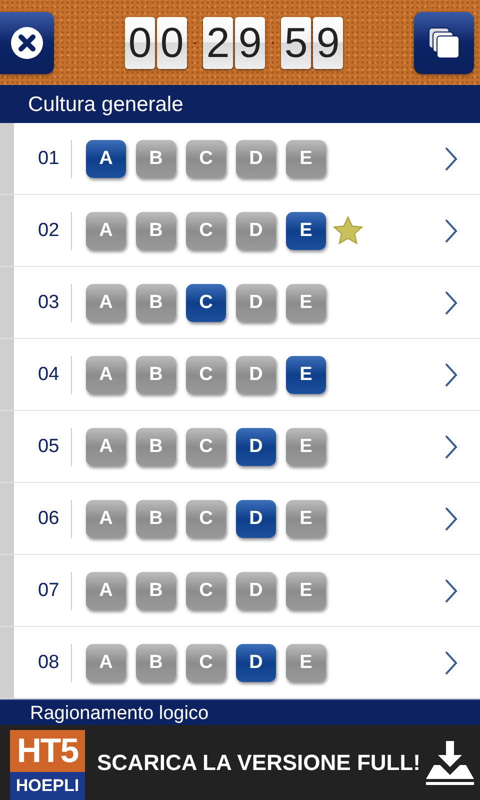 The width and height of the screenshot is (480, 800). Describe the element at coordinates (450, 762) in the screenshot. I see `download-icon` at that location.